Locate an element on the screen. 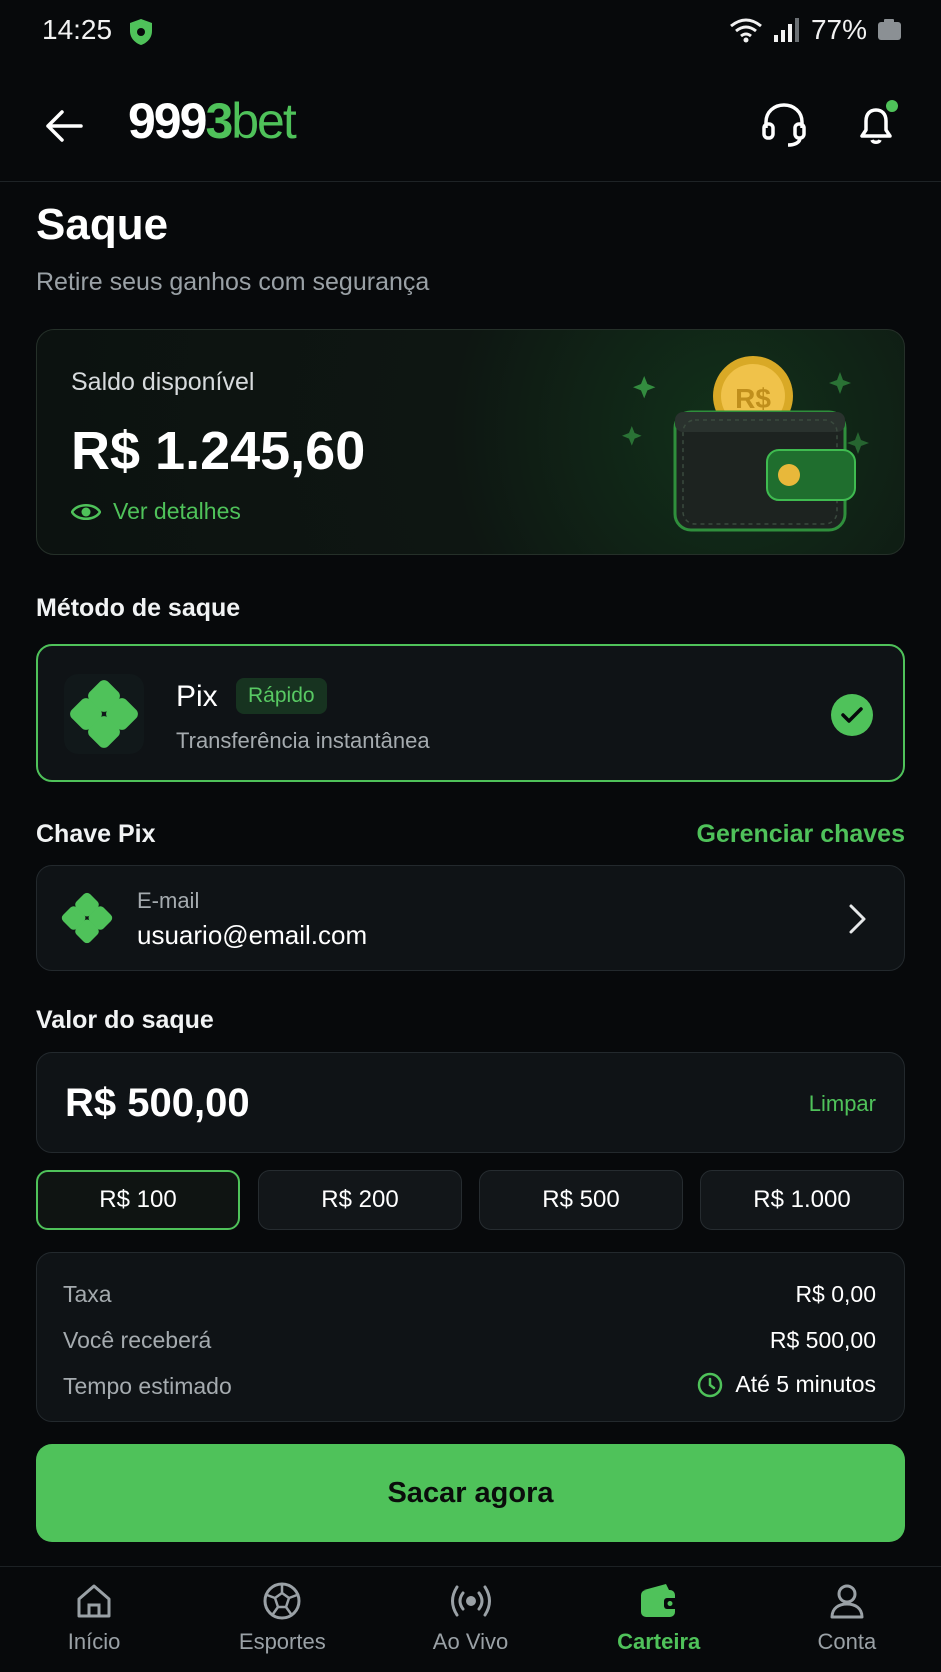 The height and width of the screenshot is (1672, 941). status-indicators: 77% is located at coordinates (816, 30).